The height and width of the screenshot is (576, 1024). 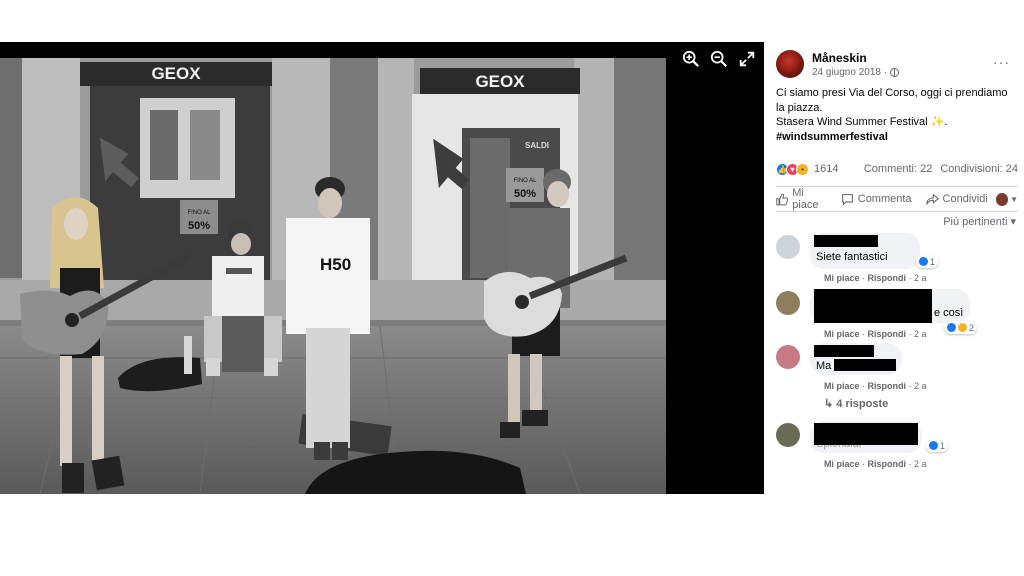 I want to click on comment-bubble: e così, so click(x=890, y=306).